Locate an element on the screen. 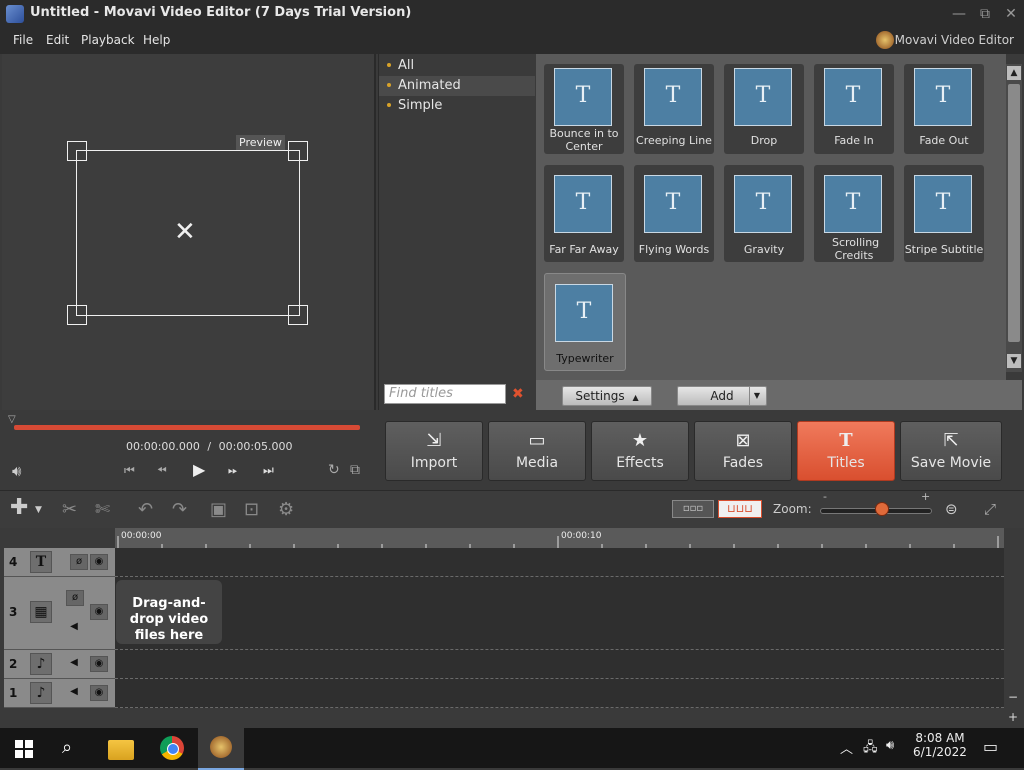  scrollbar-thumb is located at coordinates (1014, 213).